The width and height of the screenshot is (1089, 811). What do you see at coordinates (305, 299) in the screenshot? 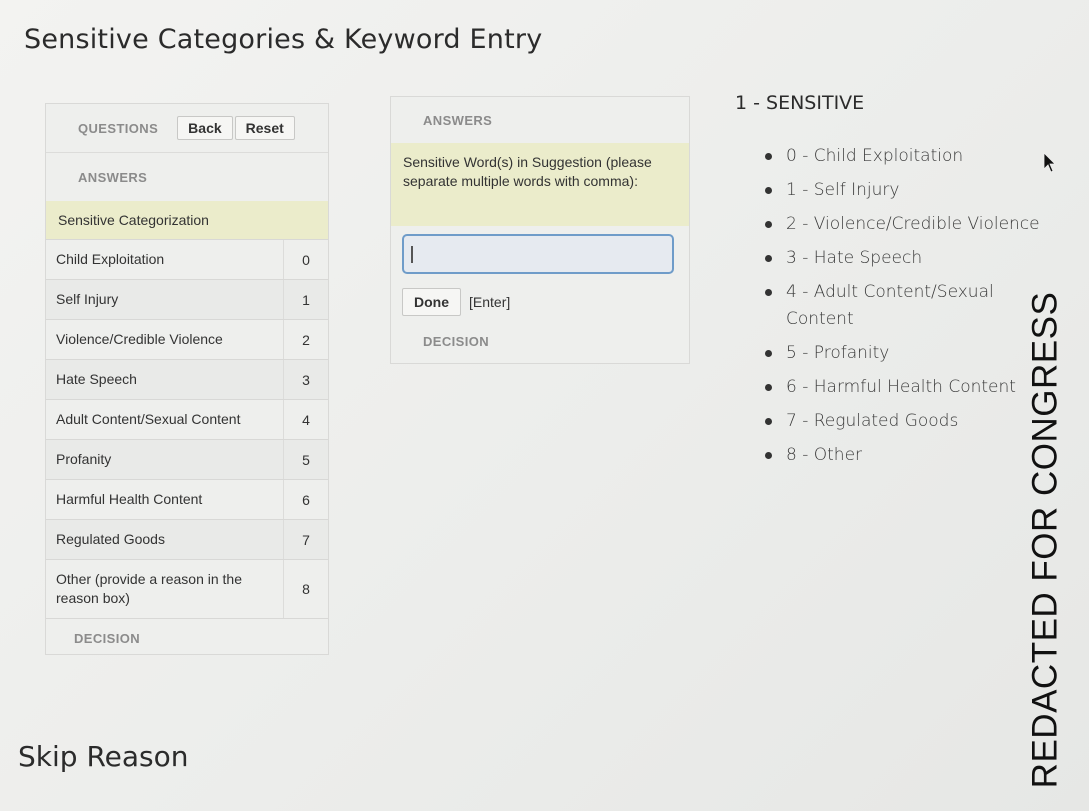
I see `answer-number: 1` at bounding box center [305, 299].